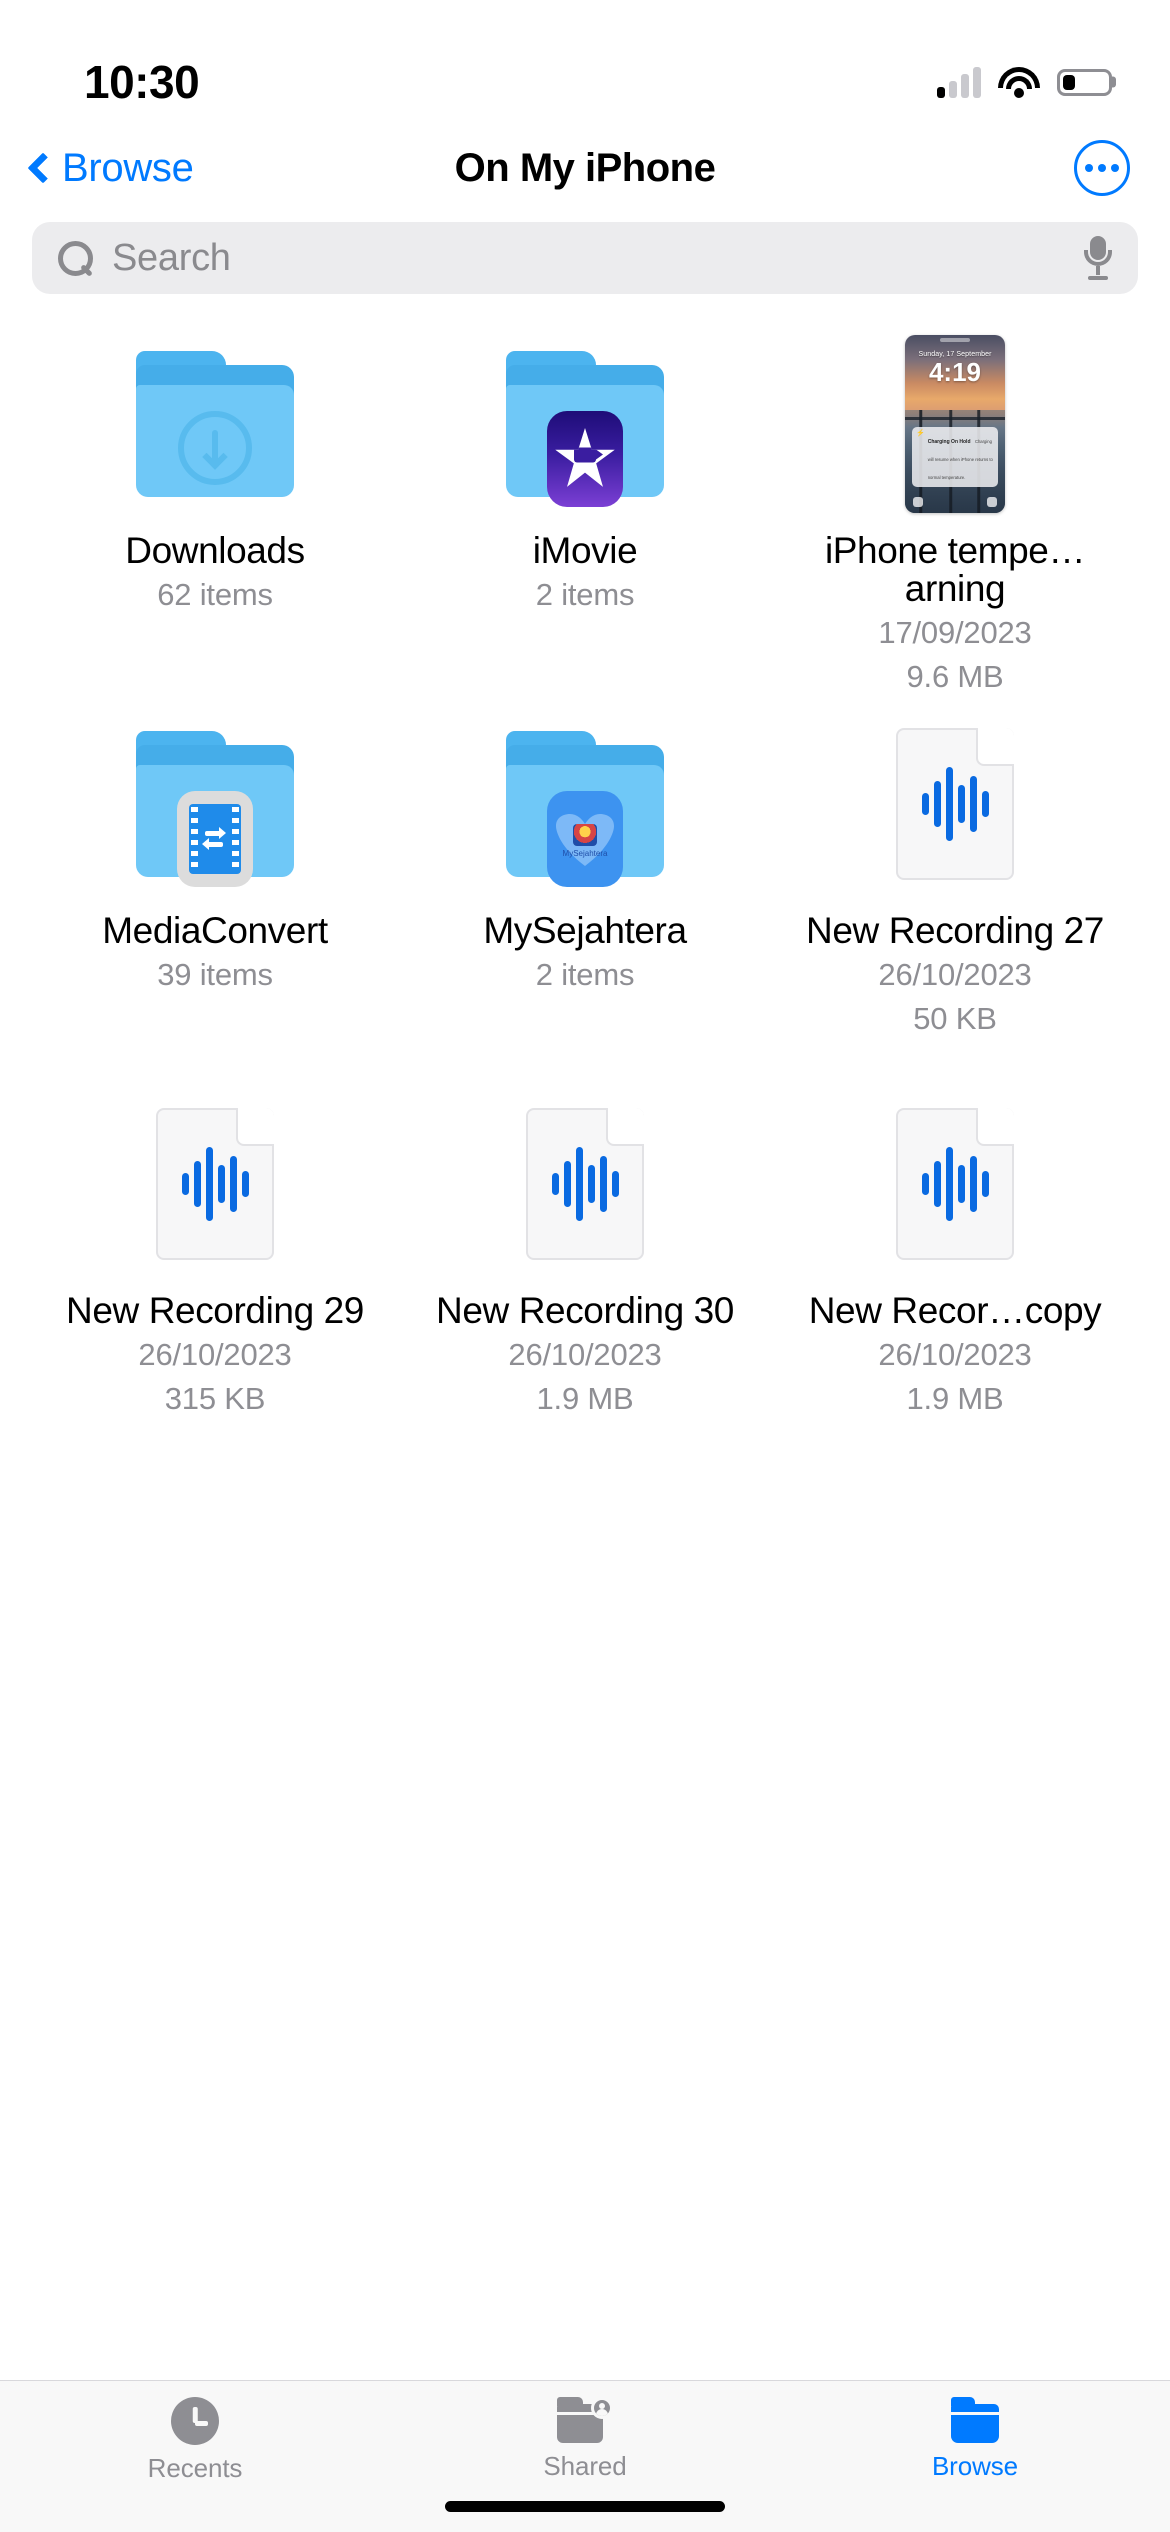 Image resolution: width=1170 pixels, height=2532 pixels. I want to click on grid-item-name: MySejahtera, so click(585, 930).